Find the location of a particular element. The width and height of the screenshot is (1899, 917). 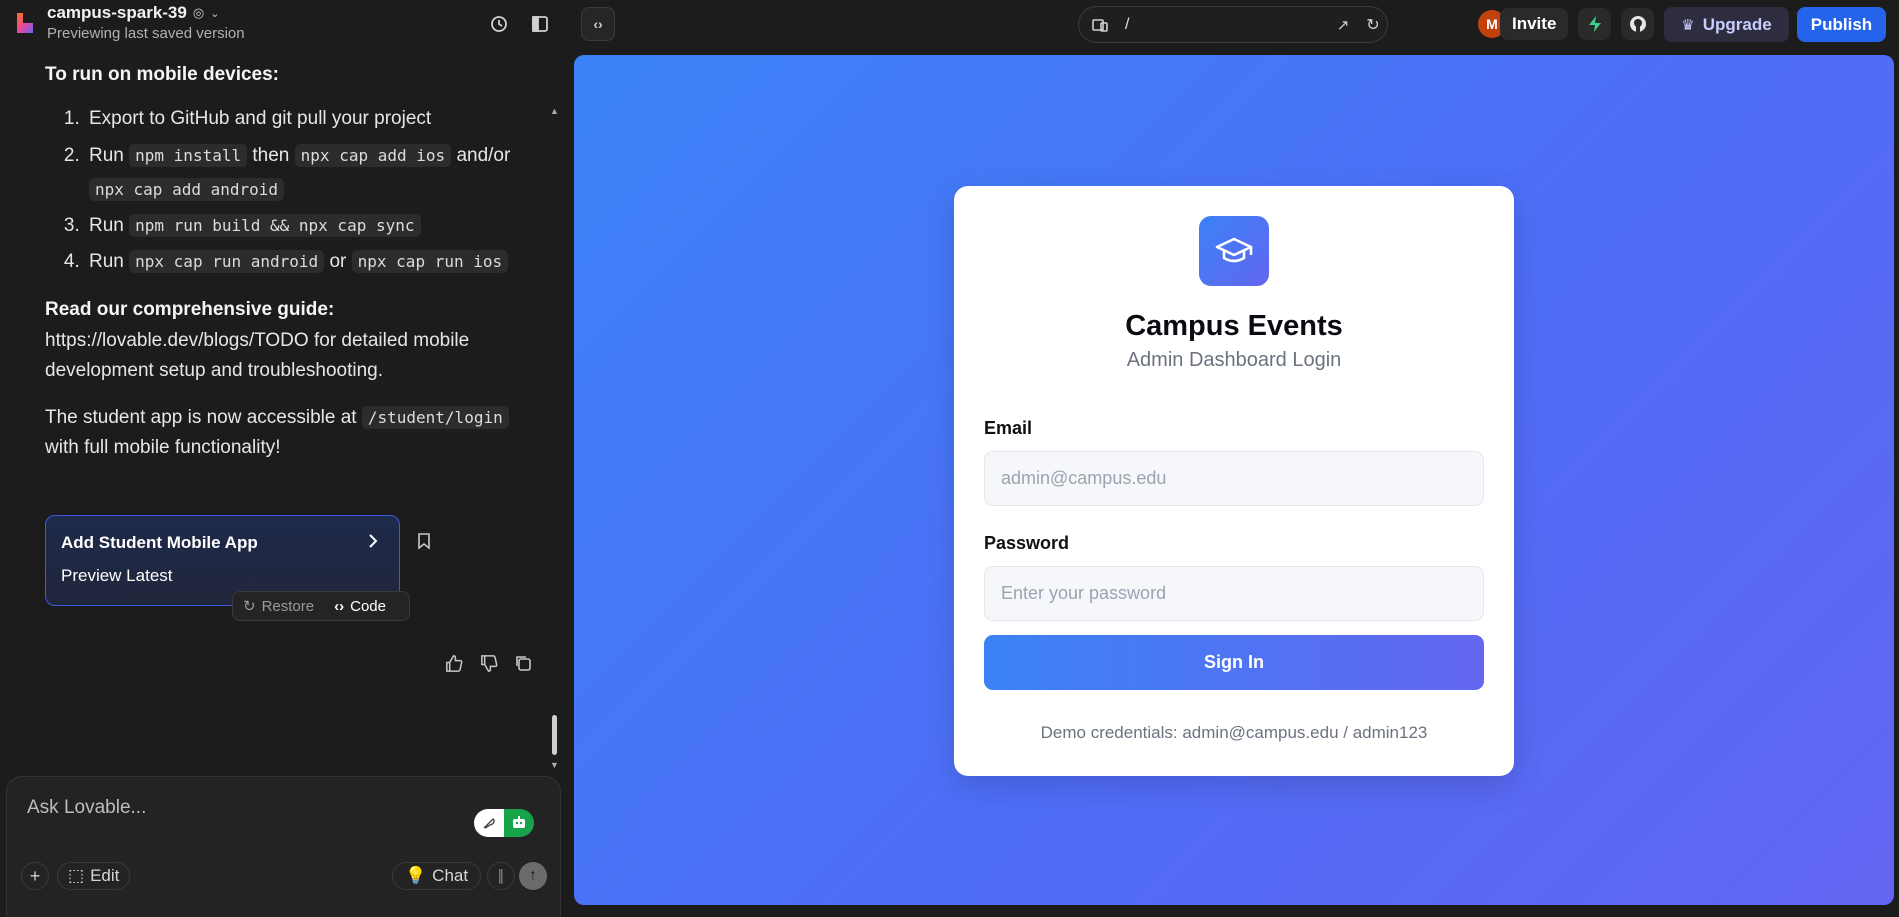

plus-icon: + is located at coordinates (35, 875).